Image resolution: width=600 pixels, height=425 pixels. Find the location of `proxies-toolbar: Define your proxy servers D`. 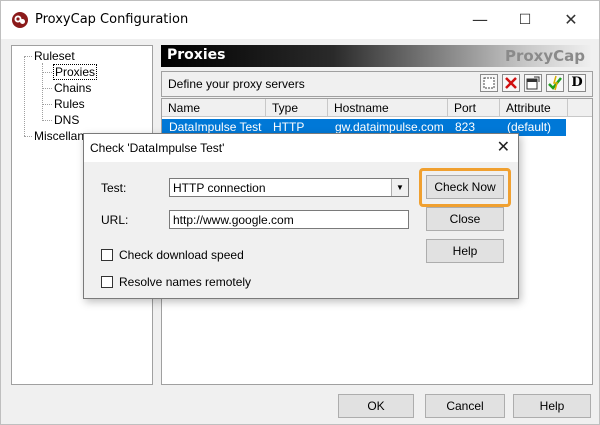

proxies-toolbar: Define your proxy servers D is located at coordinates (377, 84).